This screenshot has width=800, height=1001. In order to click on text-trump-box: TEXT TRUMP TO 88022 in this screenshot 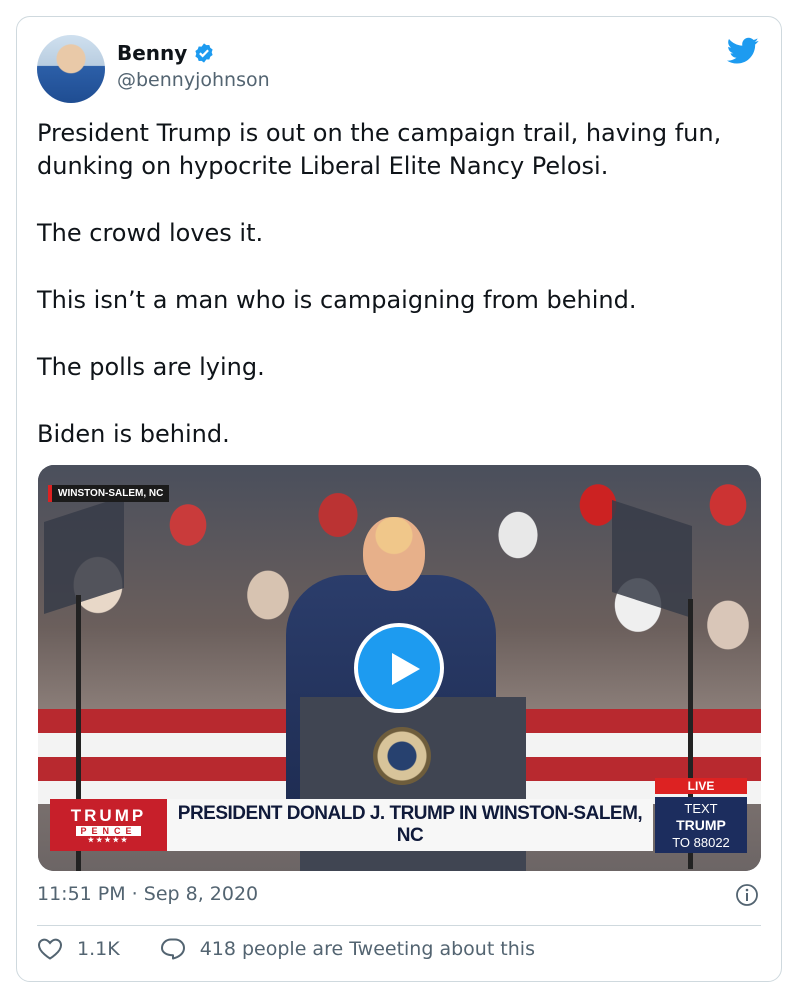, I will do `click(701, 825)`.